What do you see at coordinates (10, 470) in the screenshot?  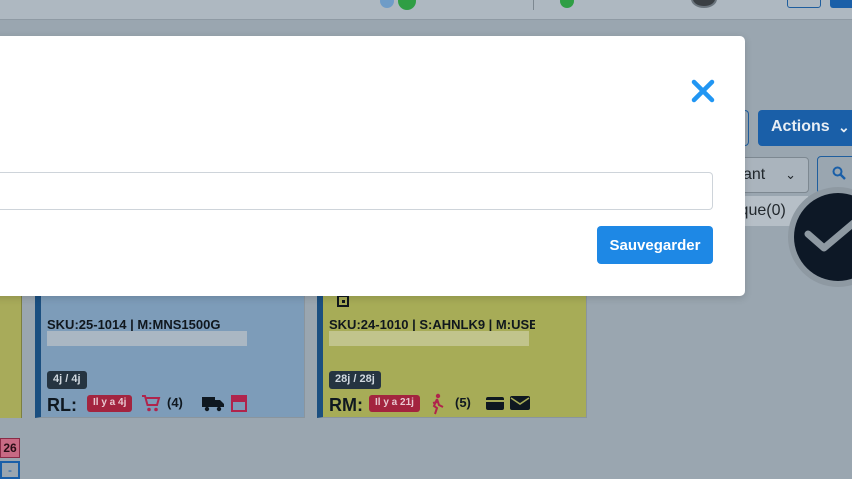 I see `mini-button: -` at bounding box center [10, 470].